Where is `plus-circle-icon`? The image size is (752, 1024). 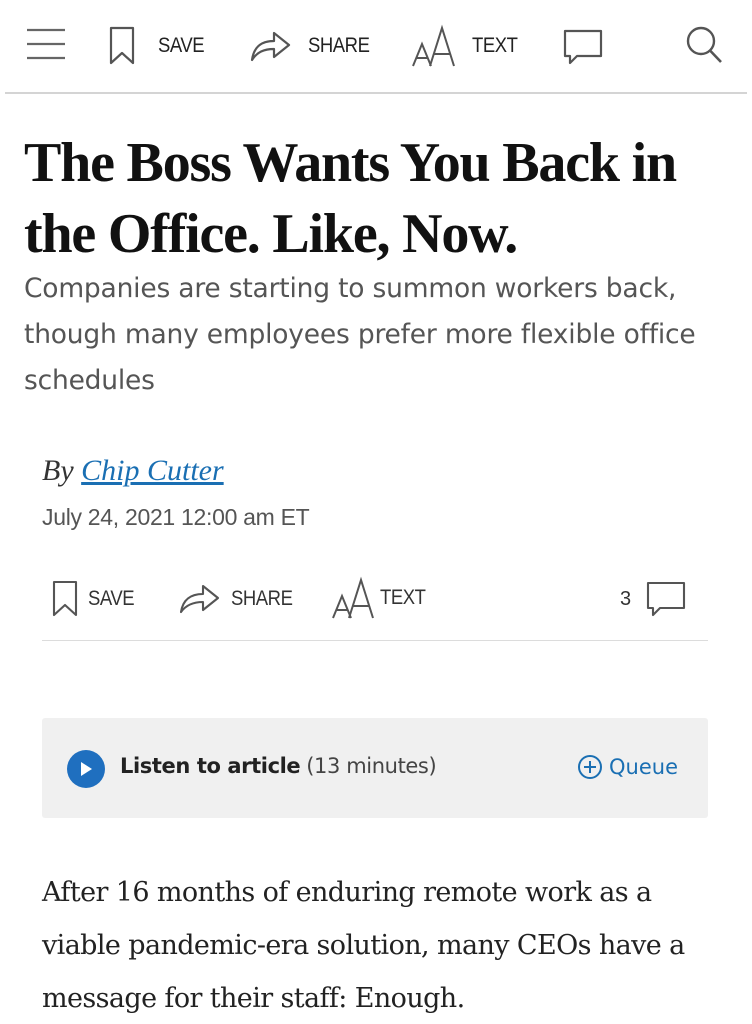
plus-circle-icon is located at coordinates (590, 767).